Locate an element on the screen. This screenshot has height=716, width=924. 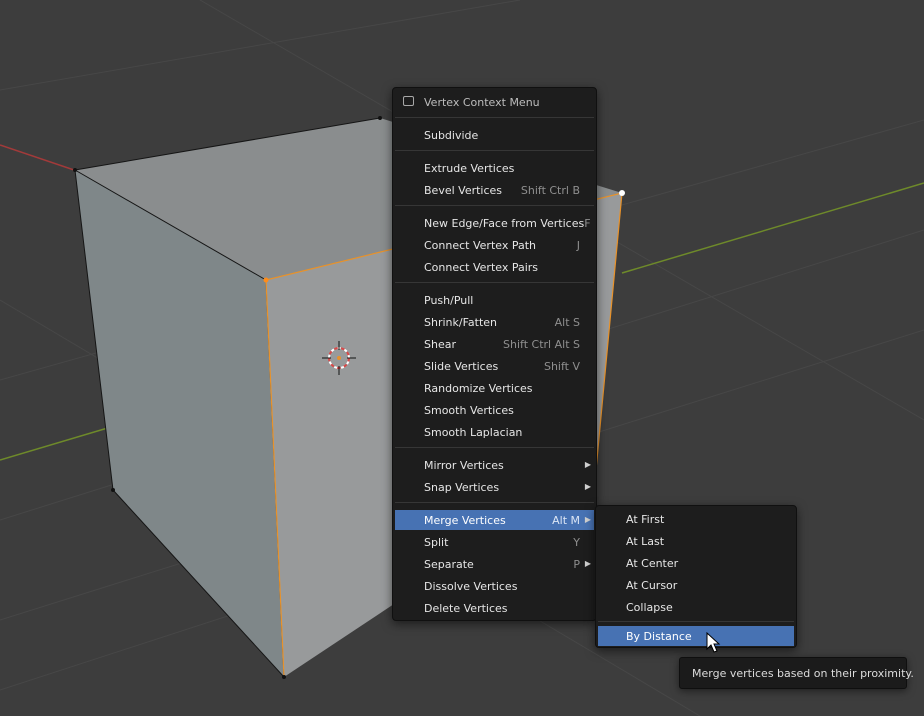
menu-item-push-pull: Push/Pull is located at coordinates (494, 300).